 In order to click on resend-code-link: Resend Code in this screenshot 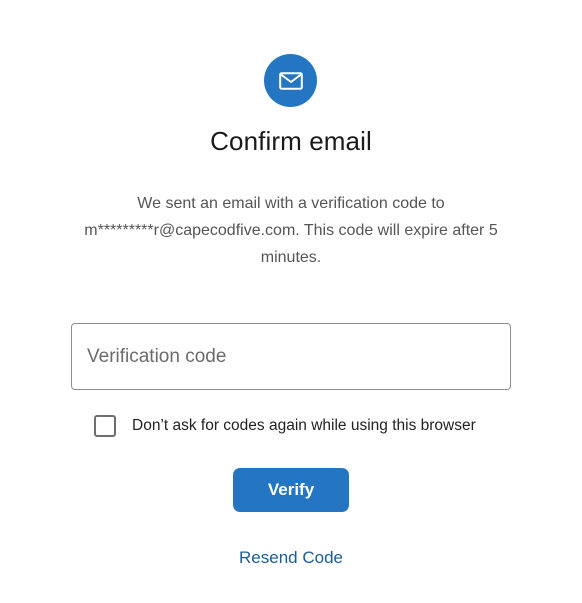, I will do `click(291, 558)`.